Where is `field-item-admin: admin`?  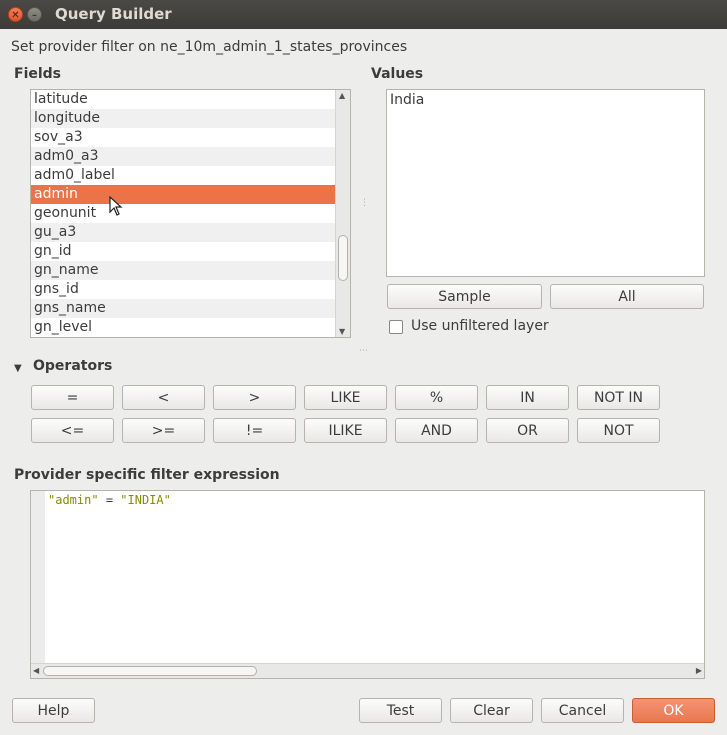
field-item-admin: admin is located at coordinates (183, 194).